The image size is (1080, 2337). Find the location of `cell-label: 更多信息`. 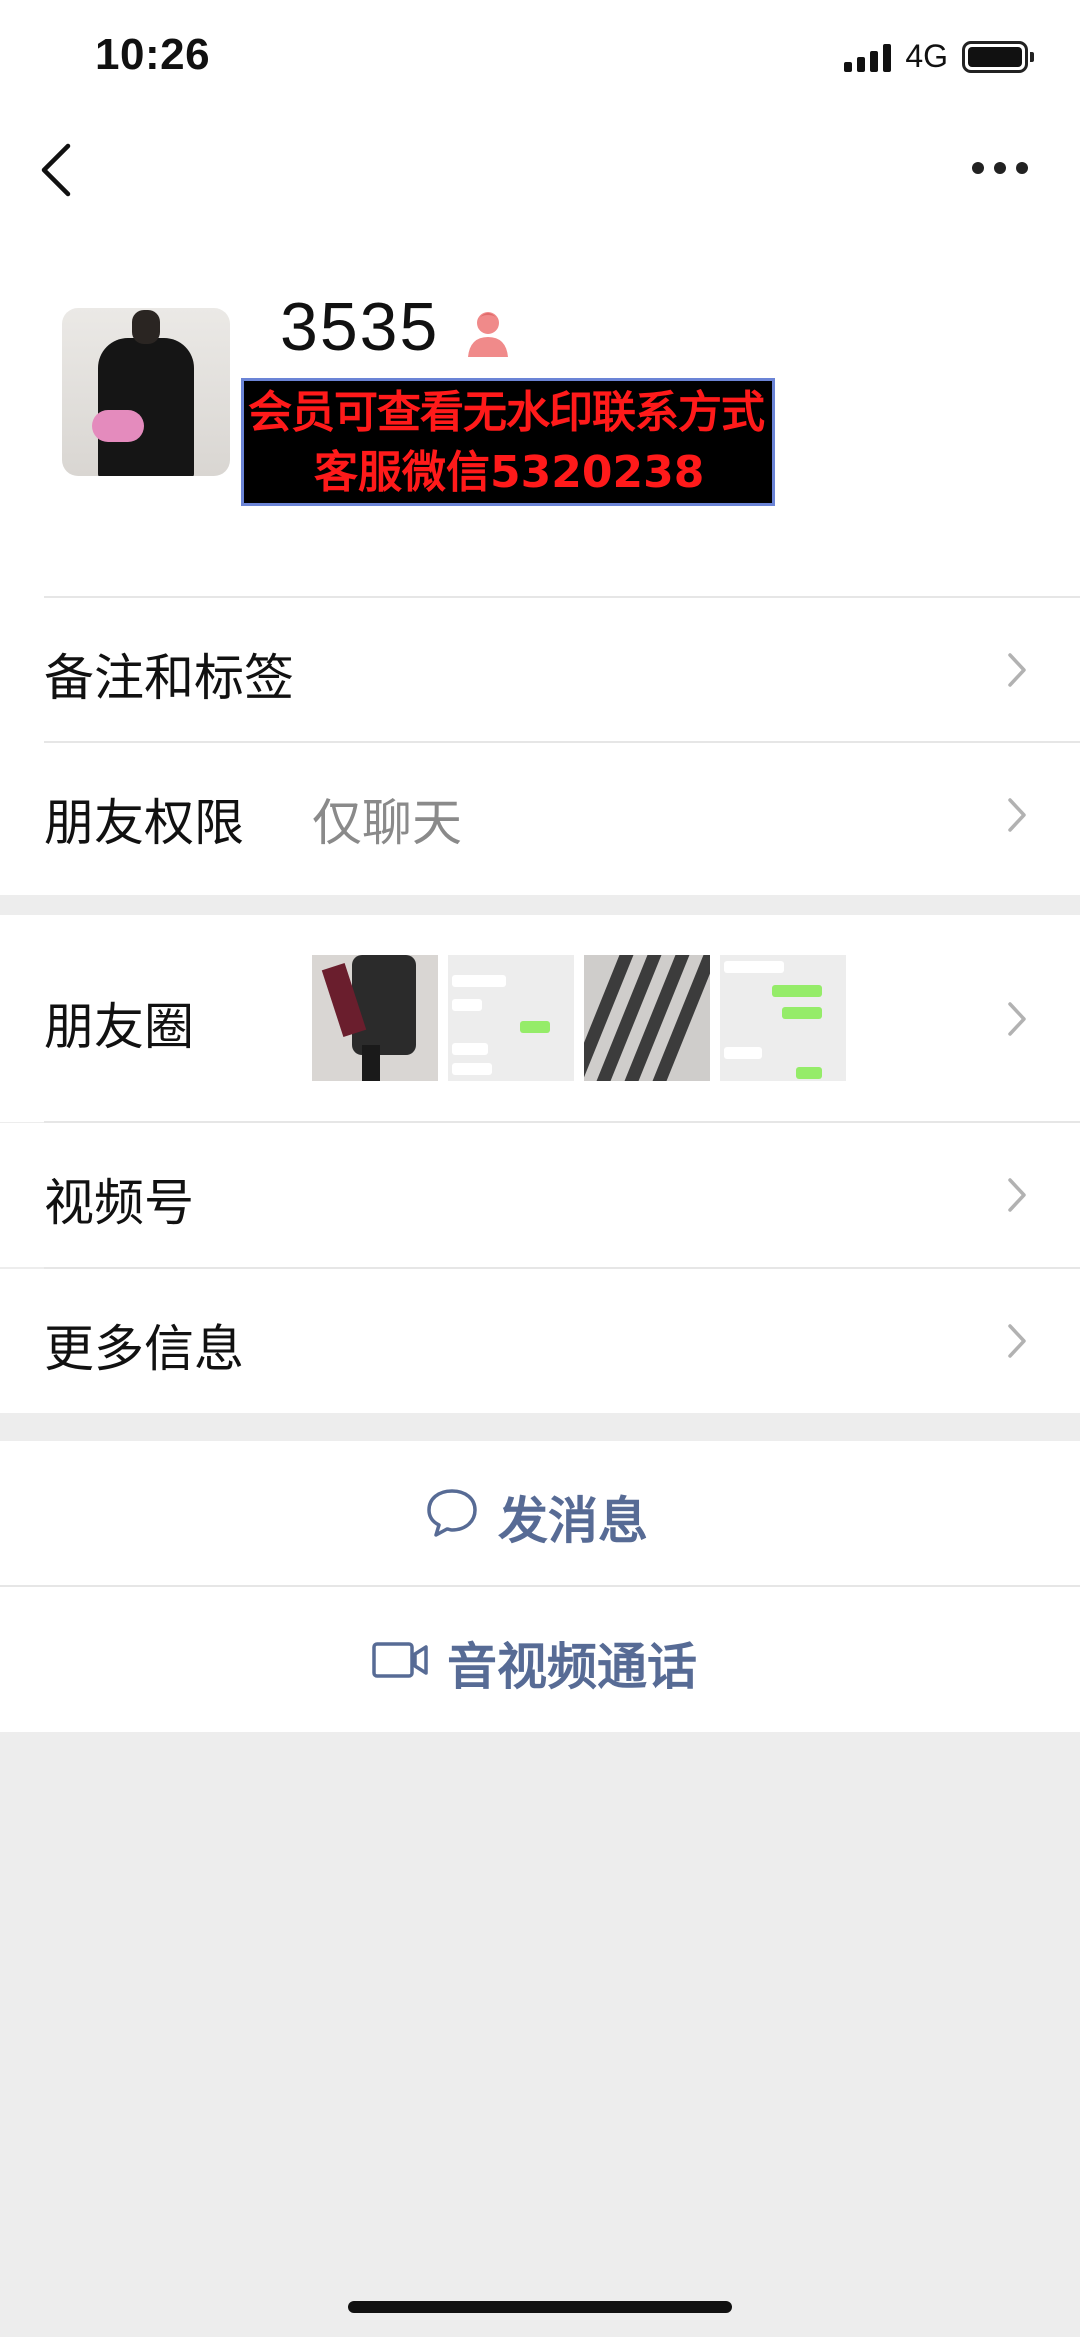

cell-label: 更多信息 is located at coordinates (144, 1349).